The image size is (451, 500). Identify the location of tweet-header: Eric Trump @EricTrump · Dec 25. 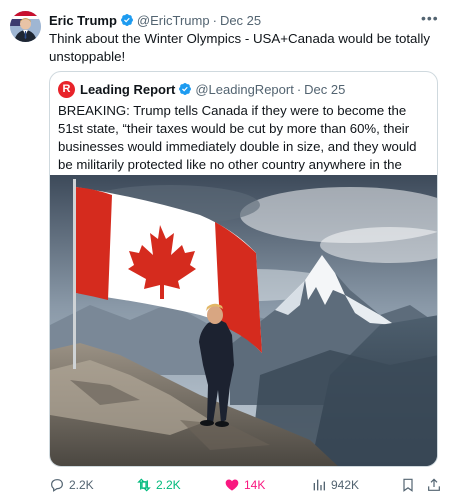
(155, 20).